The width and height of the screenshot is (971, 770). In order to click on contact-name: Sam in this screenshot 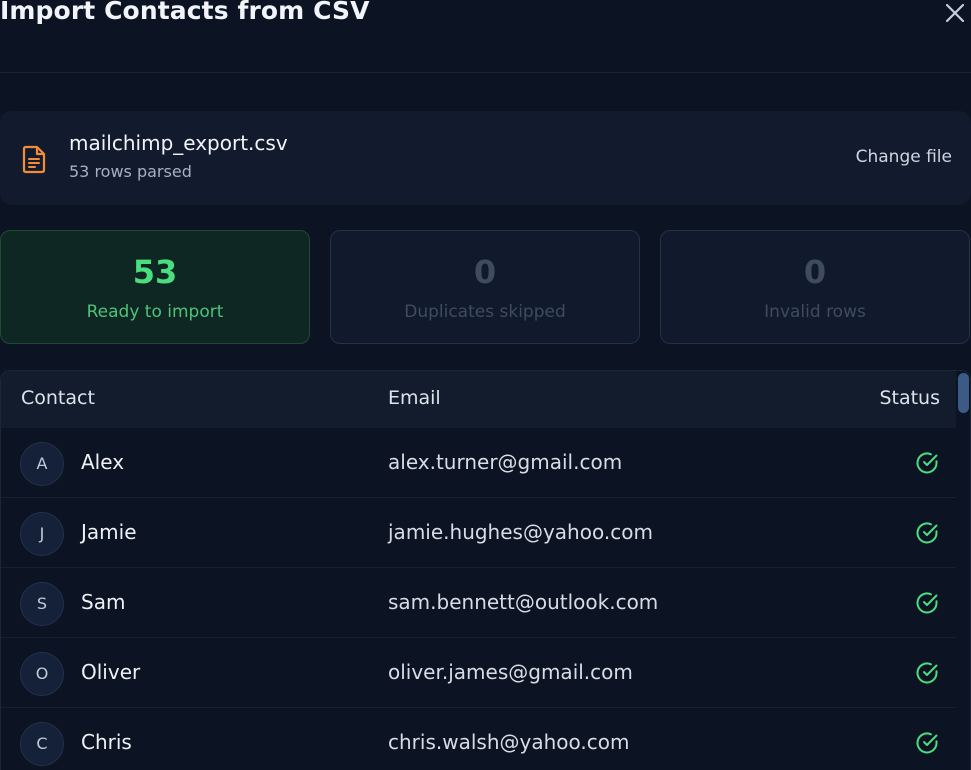, I will do `click(103, 602)`.